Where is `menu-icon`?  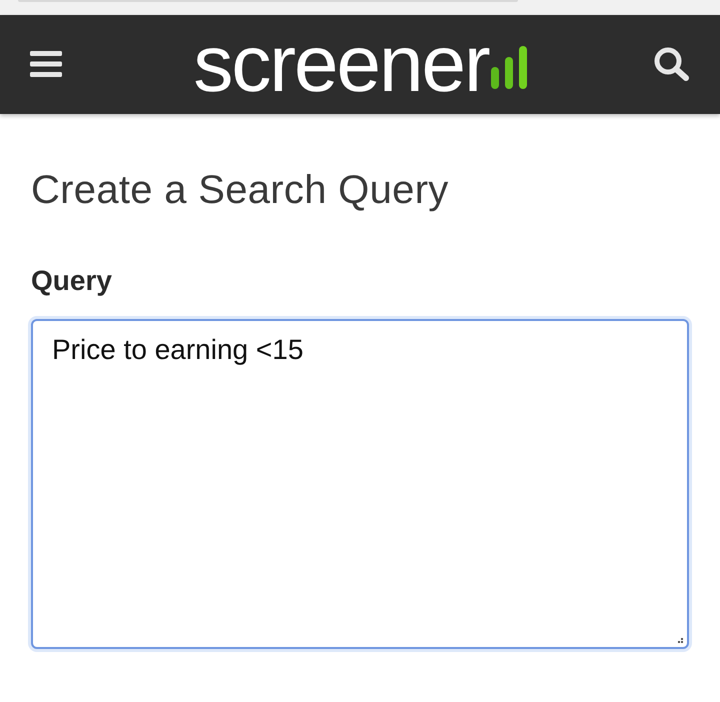 menu-icon is located at coordinates (46, 63).